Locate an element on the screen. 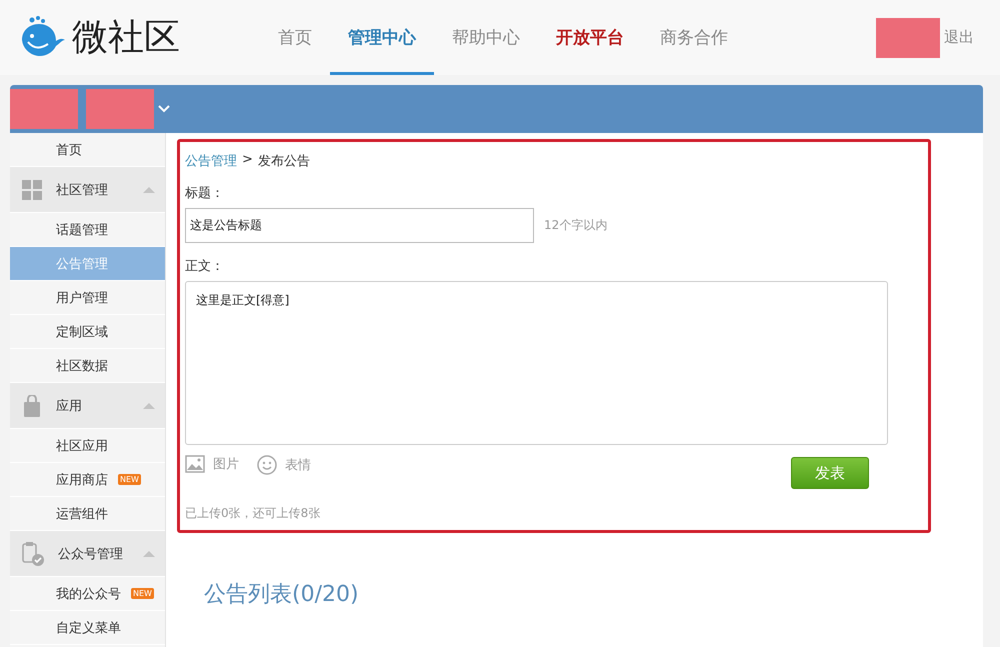 The width and height of the screenshot is (1000, 647). group-label: 公众号管理 is located at coordinates (90, 554).